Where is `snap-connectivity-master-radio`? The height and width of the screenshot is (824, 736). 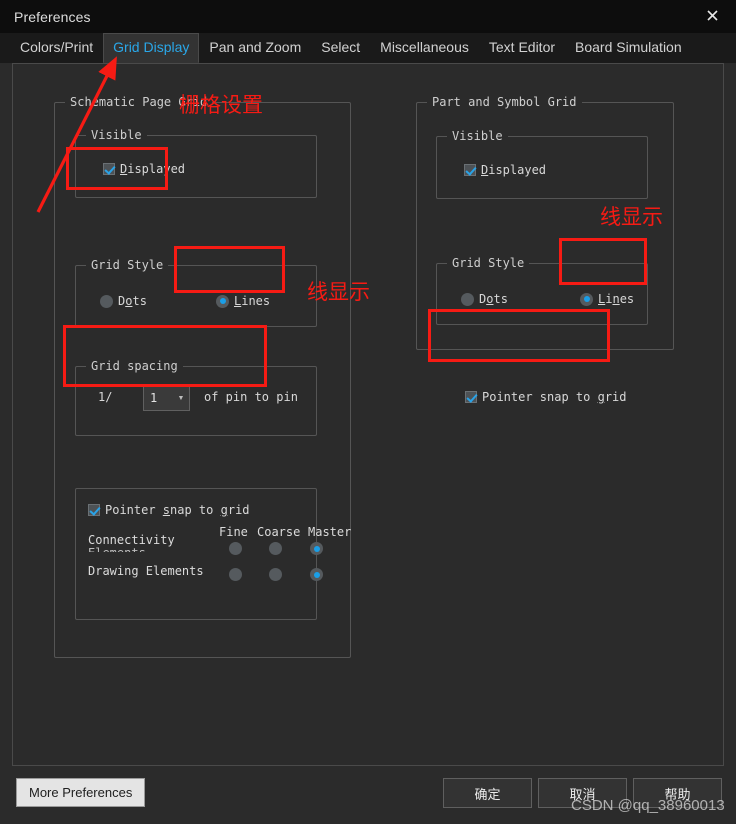 snap-connectivity-master-radio is located at coordinates (316, 548).